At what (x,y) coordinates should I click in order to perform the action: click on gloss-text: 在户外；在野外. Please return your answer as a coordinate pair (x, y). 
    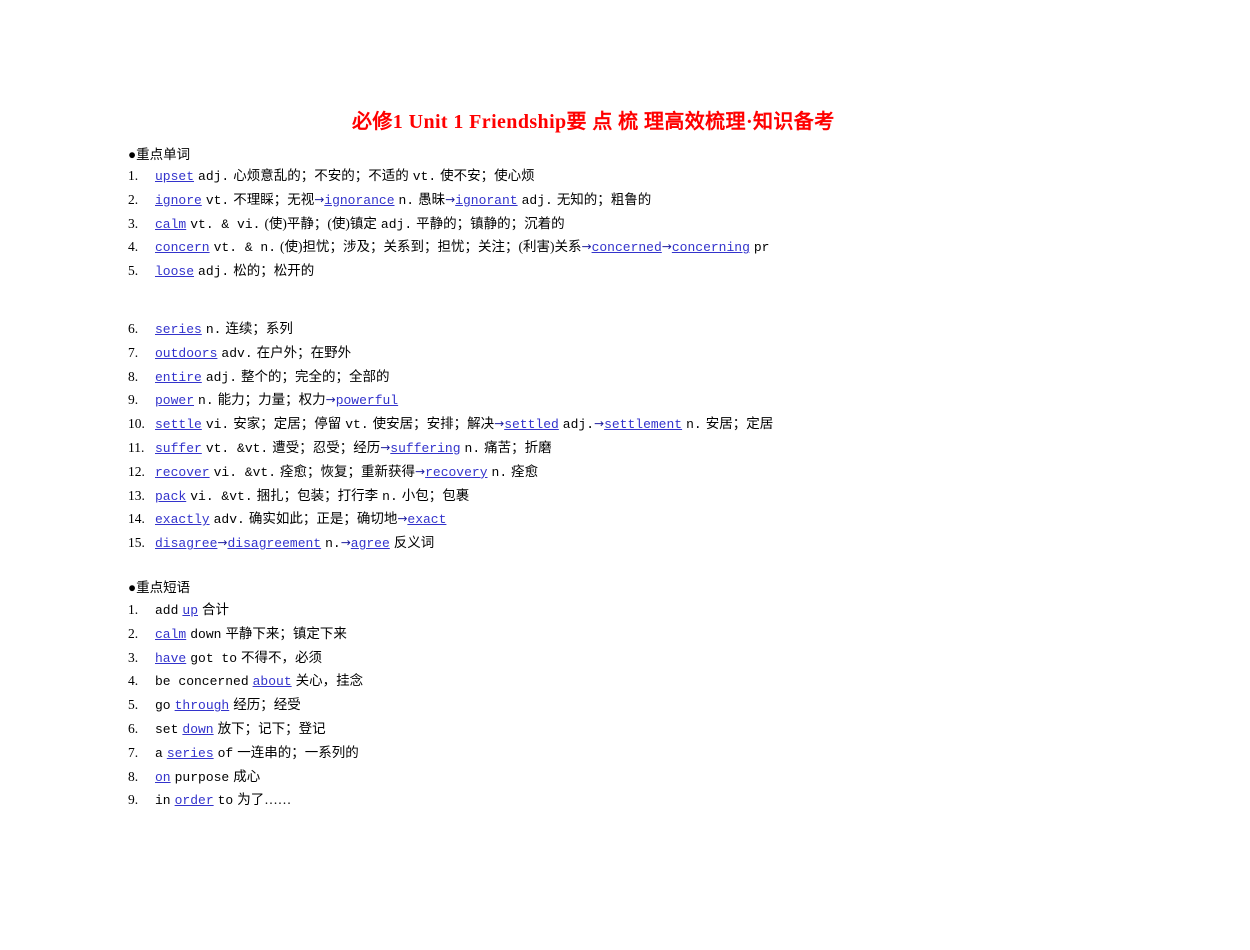
    Looking at the image, I should click on (304, 352).